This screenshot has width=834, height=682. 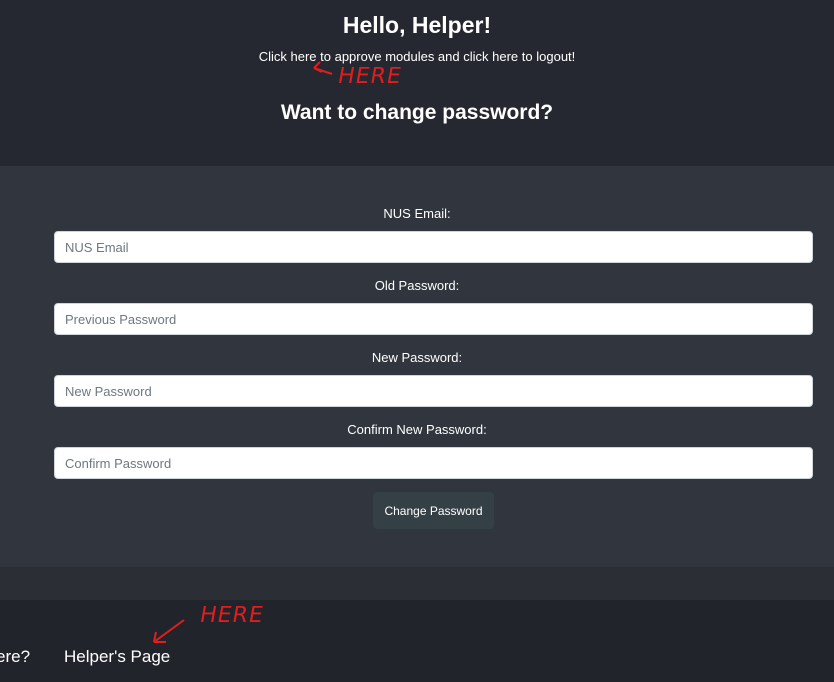 What do you see at coordinates (231, 615) in the screenshot?
I see `annotation-note-2: HERE` at bounding box center [231, 615].